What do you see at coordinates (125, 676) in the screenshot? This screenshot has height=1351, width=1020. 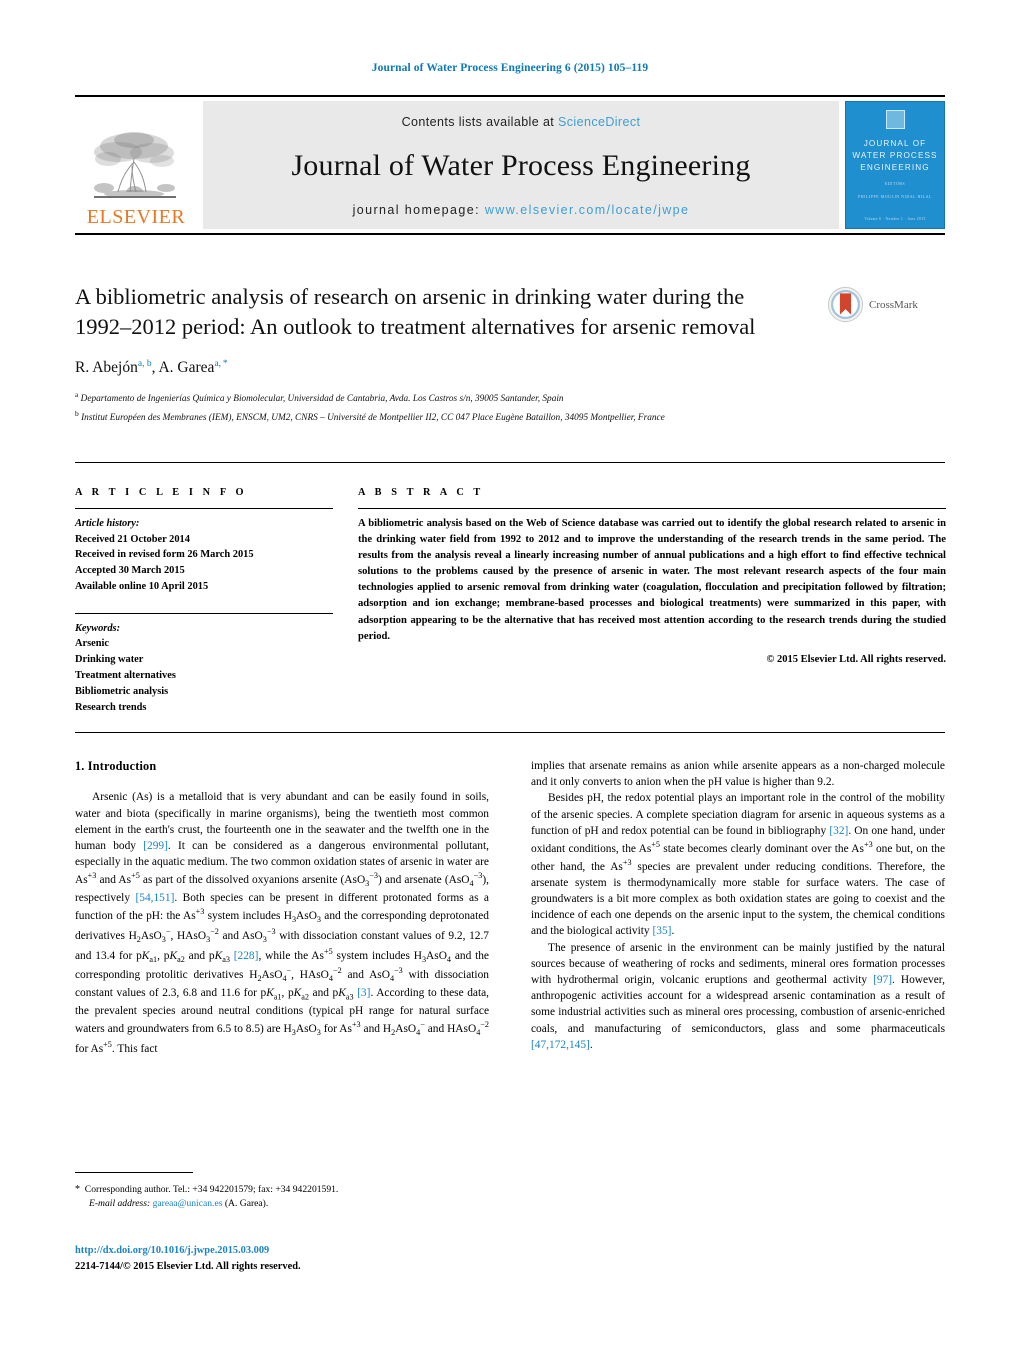 I see `keyword-item: Treatment alternatives` at bounding box center [125, 676].